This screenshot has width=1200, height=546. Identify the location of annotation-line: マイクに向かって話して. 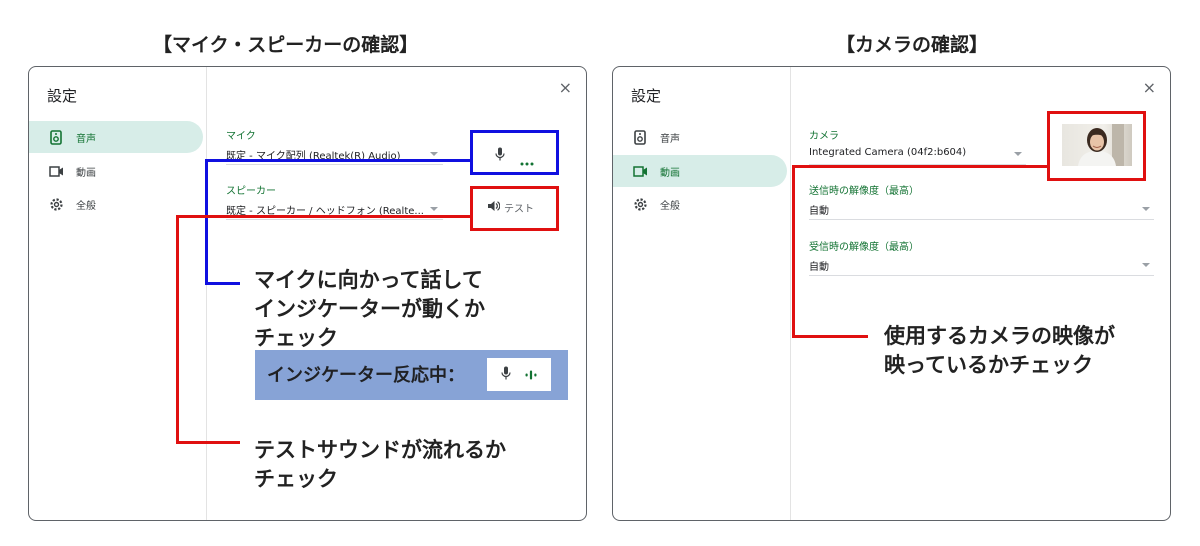
(368, 280).